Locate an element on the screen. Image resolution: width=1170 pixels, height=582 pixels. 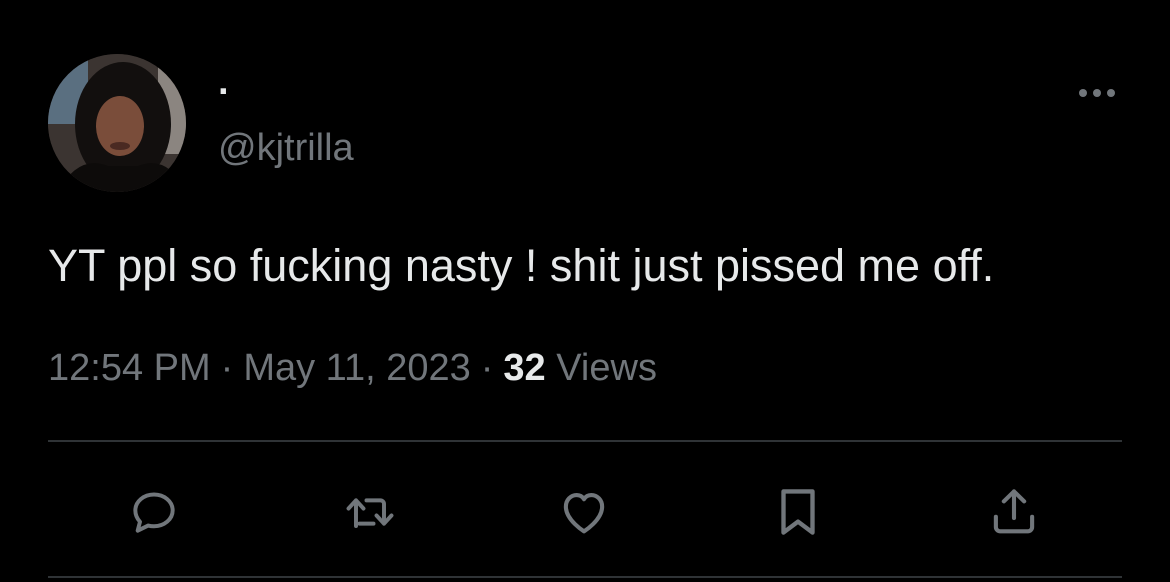
more-icon is located at coordinates (1083, 93).